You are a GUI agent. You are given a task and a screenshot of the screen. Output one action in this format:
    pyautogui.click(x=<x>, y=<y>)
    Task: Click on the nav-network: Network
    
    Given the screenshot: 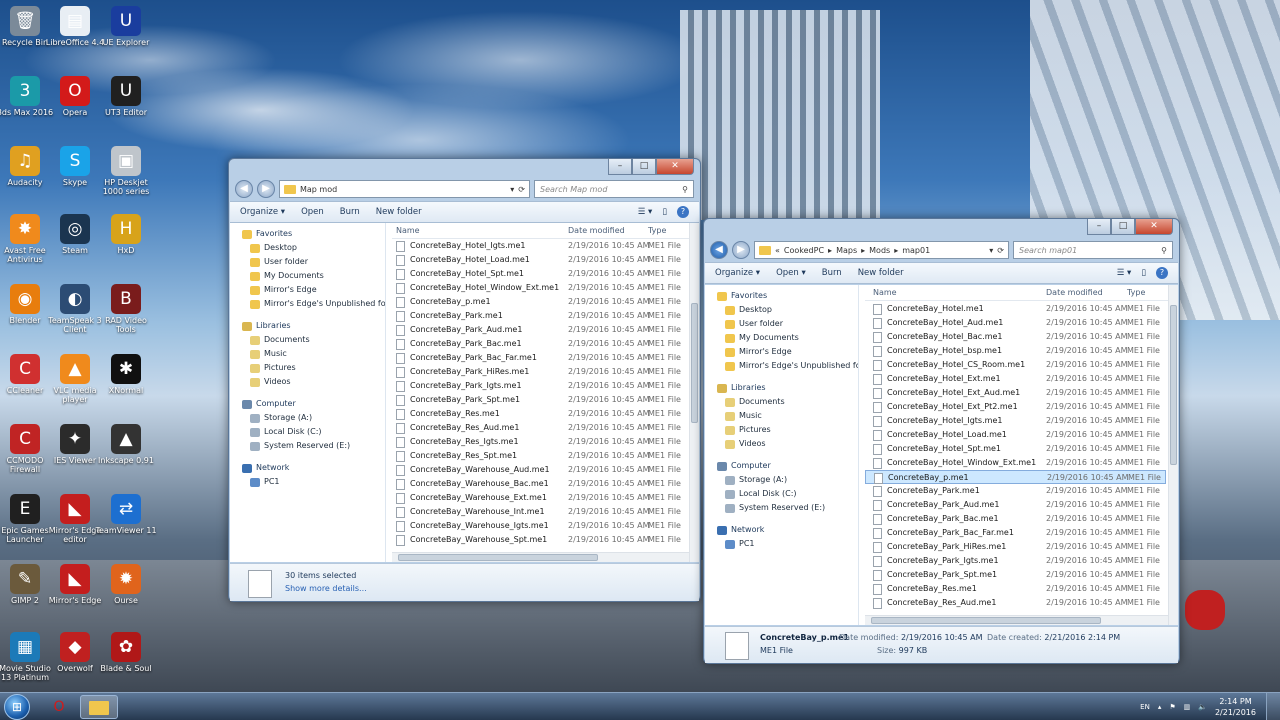 What is the action you would take?
    pyautogui.click(x=313, y=468)
    